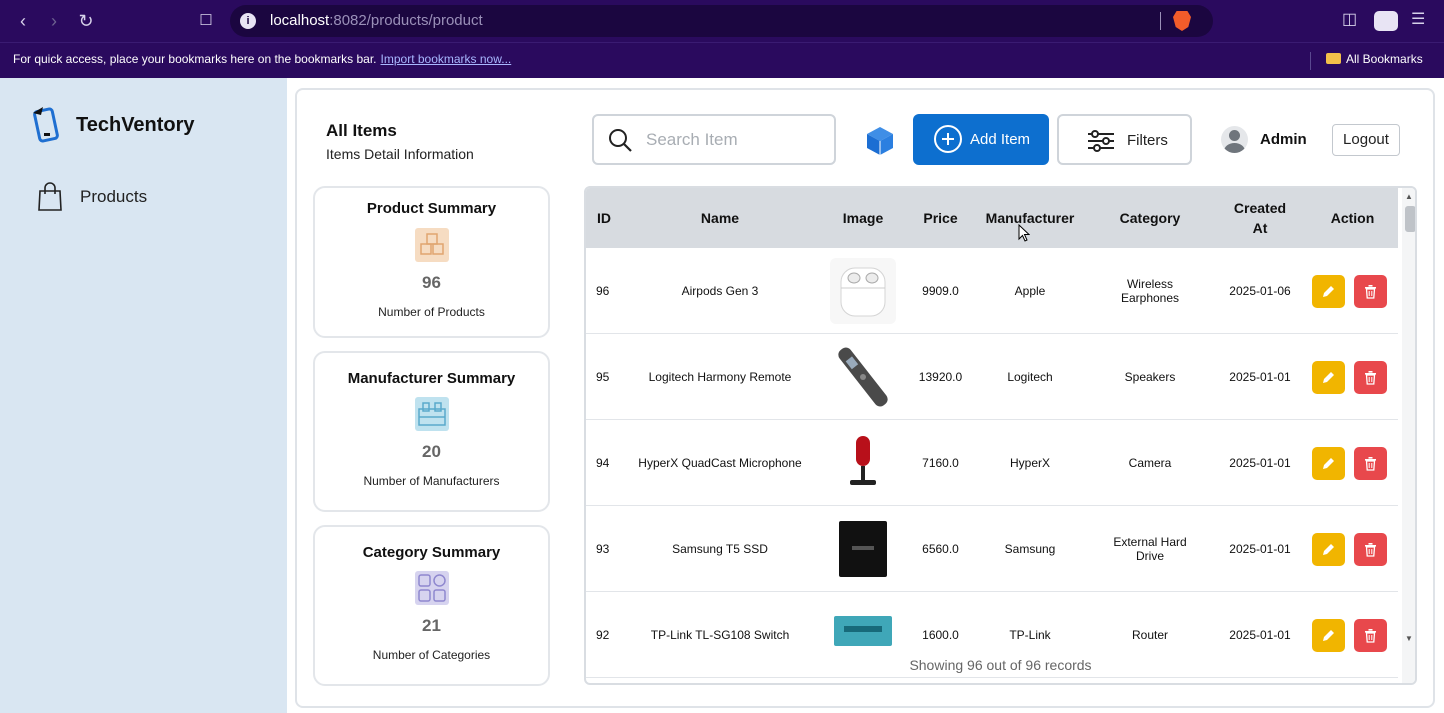 Image resolution: width=1444 pixels, height=713 pixels. Describe the element at coordinates (604, 218) in the screenshot. I see `column-header-id: ID` at that location.